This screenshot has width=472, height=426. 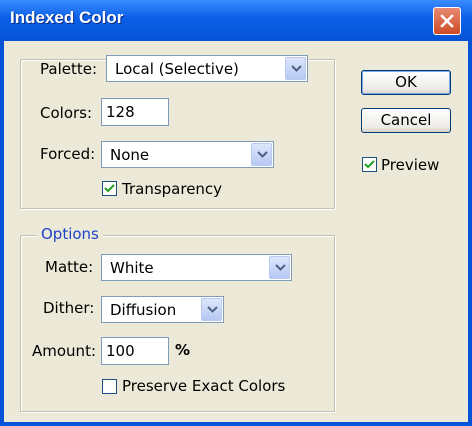 What do you see at coordinates (410, 165) in the screenshot?
I see `preview-label: Preview` at bounding box center [410, 165].